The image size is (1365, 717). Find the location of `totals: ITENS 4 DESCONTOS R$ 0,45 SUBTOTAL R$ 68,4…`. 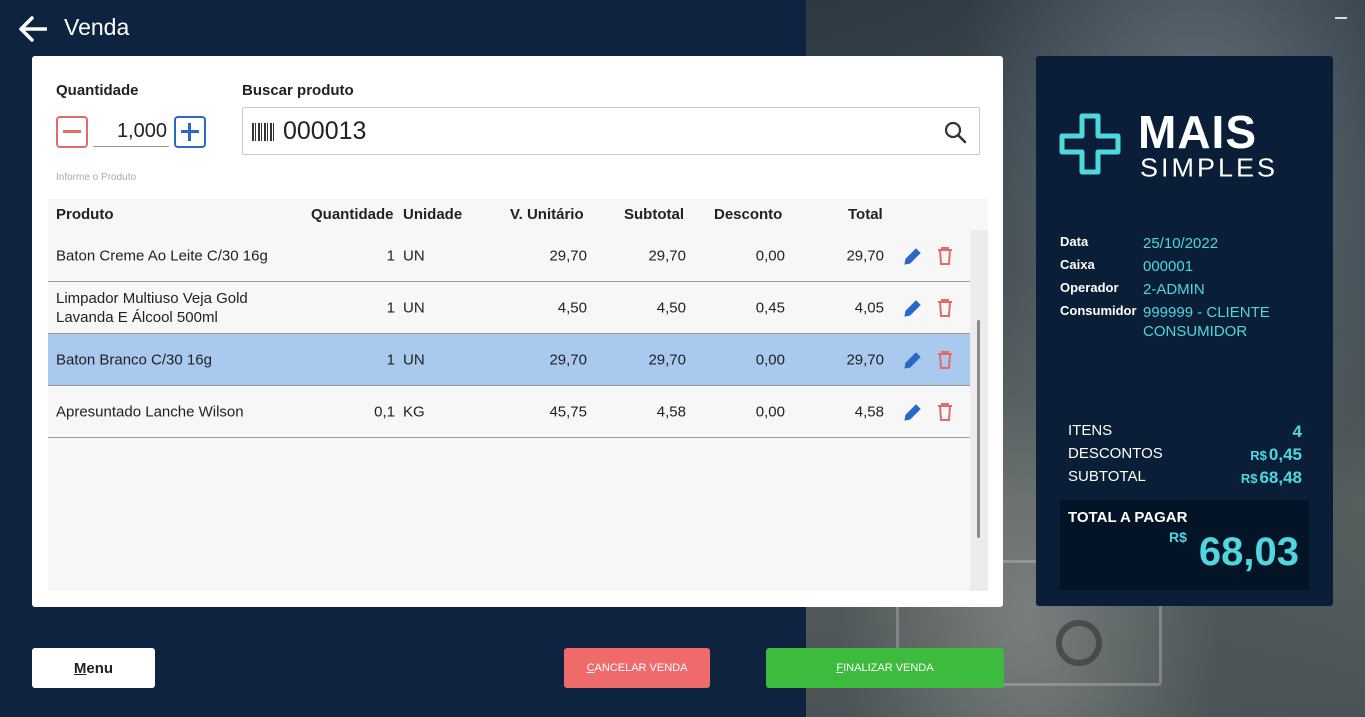

totals: ITENS 4 DESCONTOS R$ 0,45 SUBTOTAL R$ 68,4… is located at coordinates (1185, 456).